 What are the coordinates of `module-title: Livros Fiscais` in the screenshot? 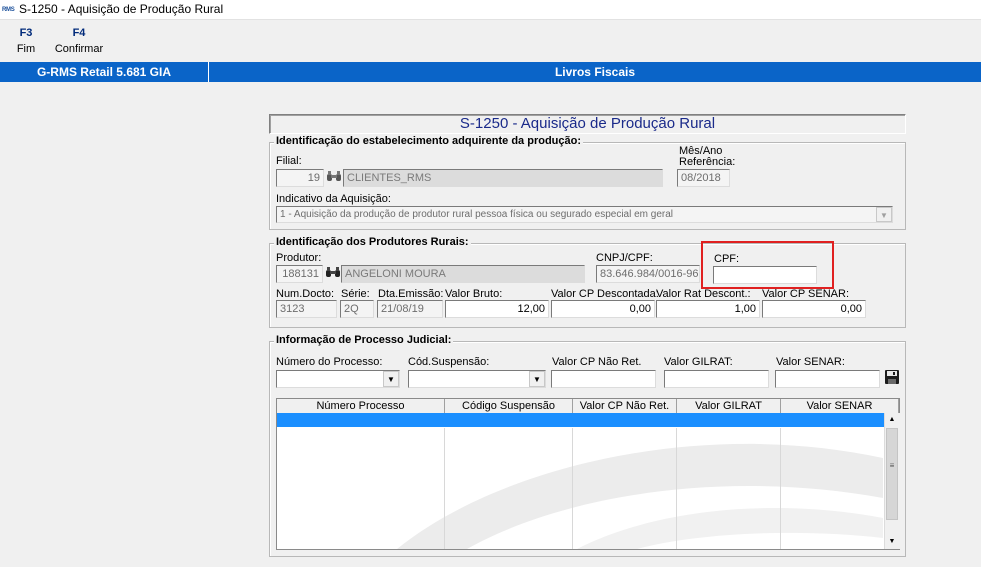 It's located at (595, 72).